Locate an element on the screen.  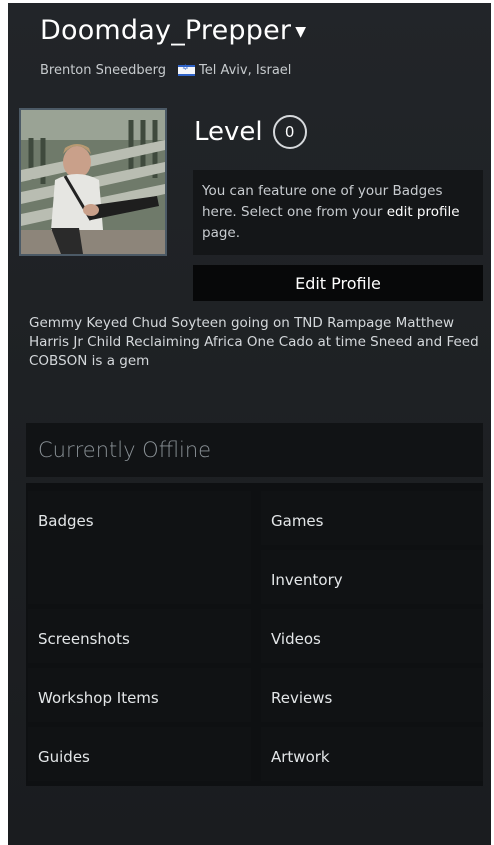
level-label: Level is located at coordinates (228, 132).